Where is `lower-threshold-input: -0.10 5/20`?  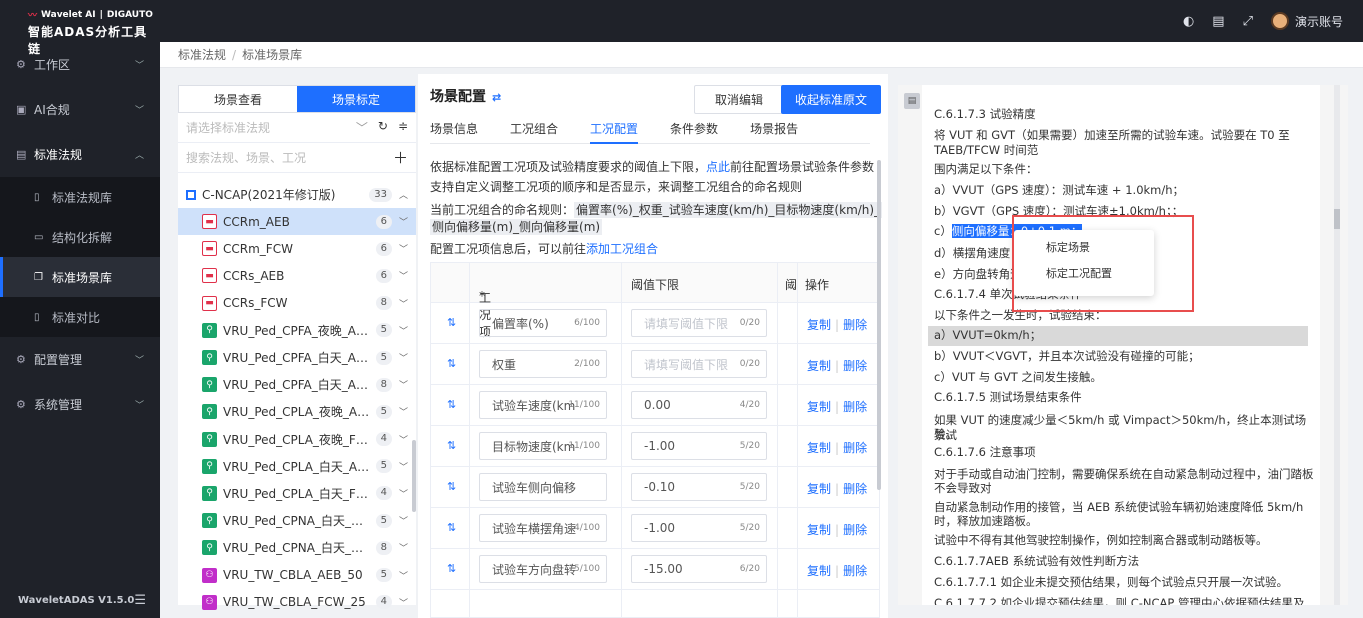
lower-threshold-input: -0.10 5/20 is located at coordinates (699, 487).